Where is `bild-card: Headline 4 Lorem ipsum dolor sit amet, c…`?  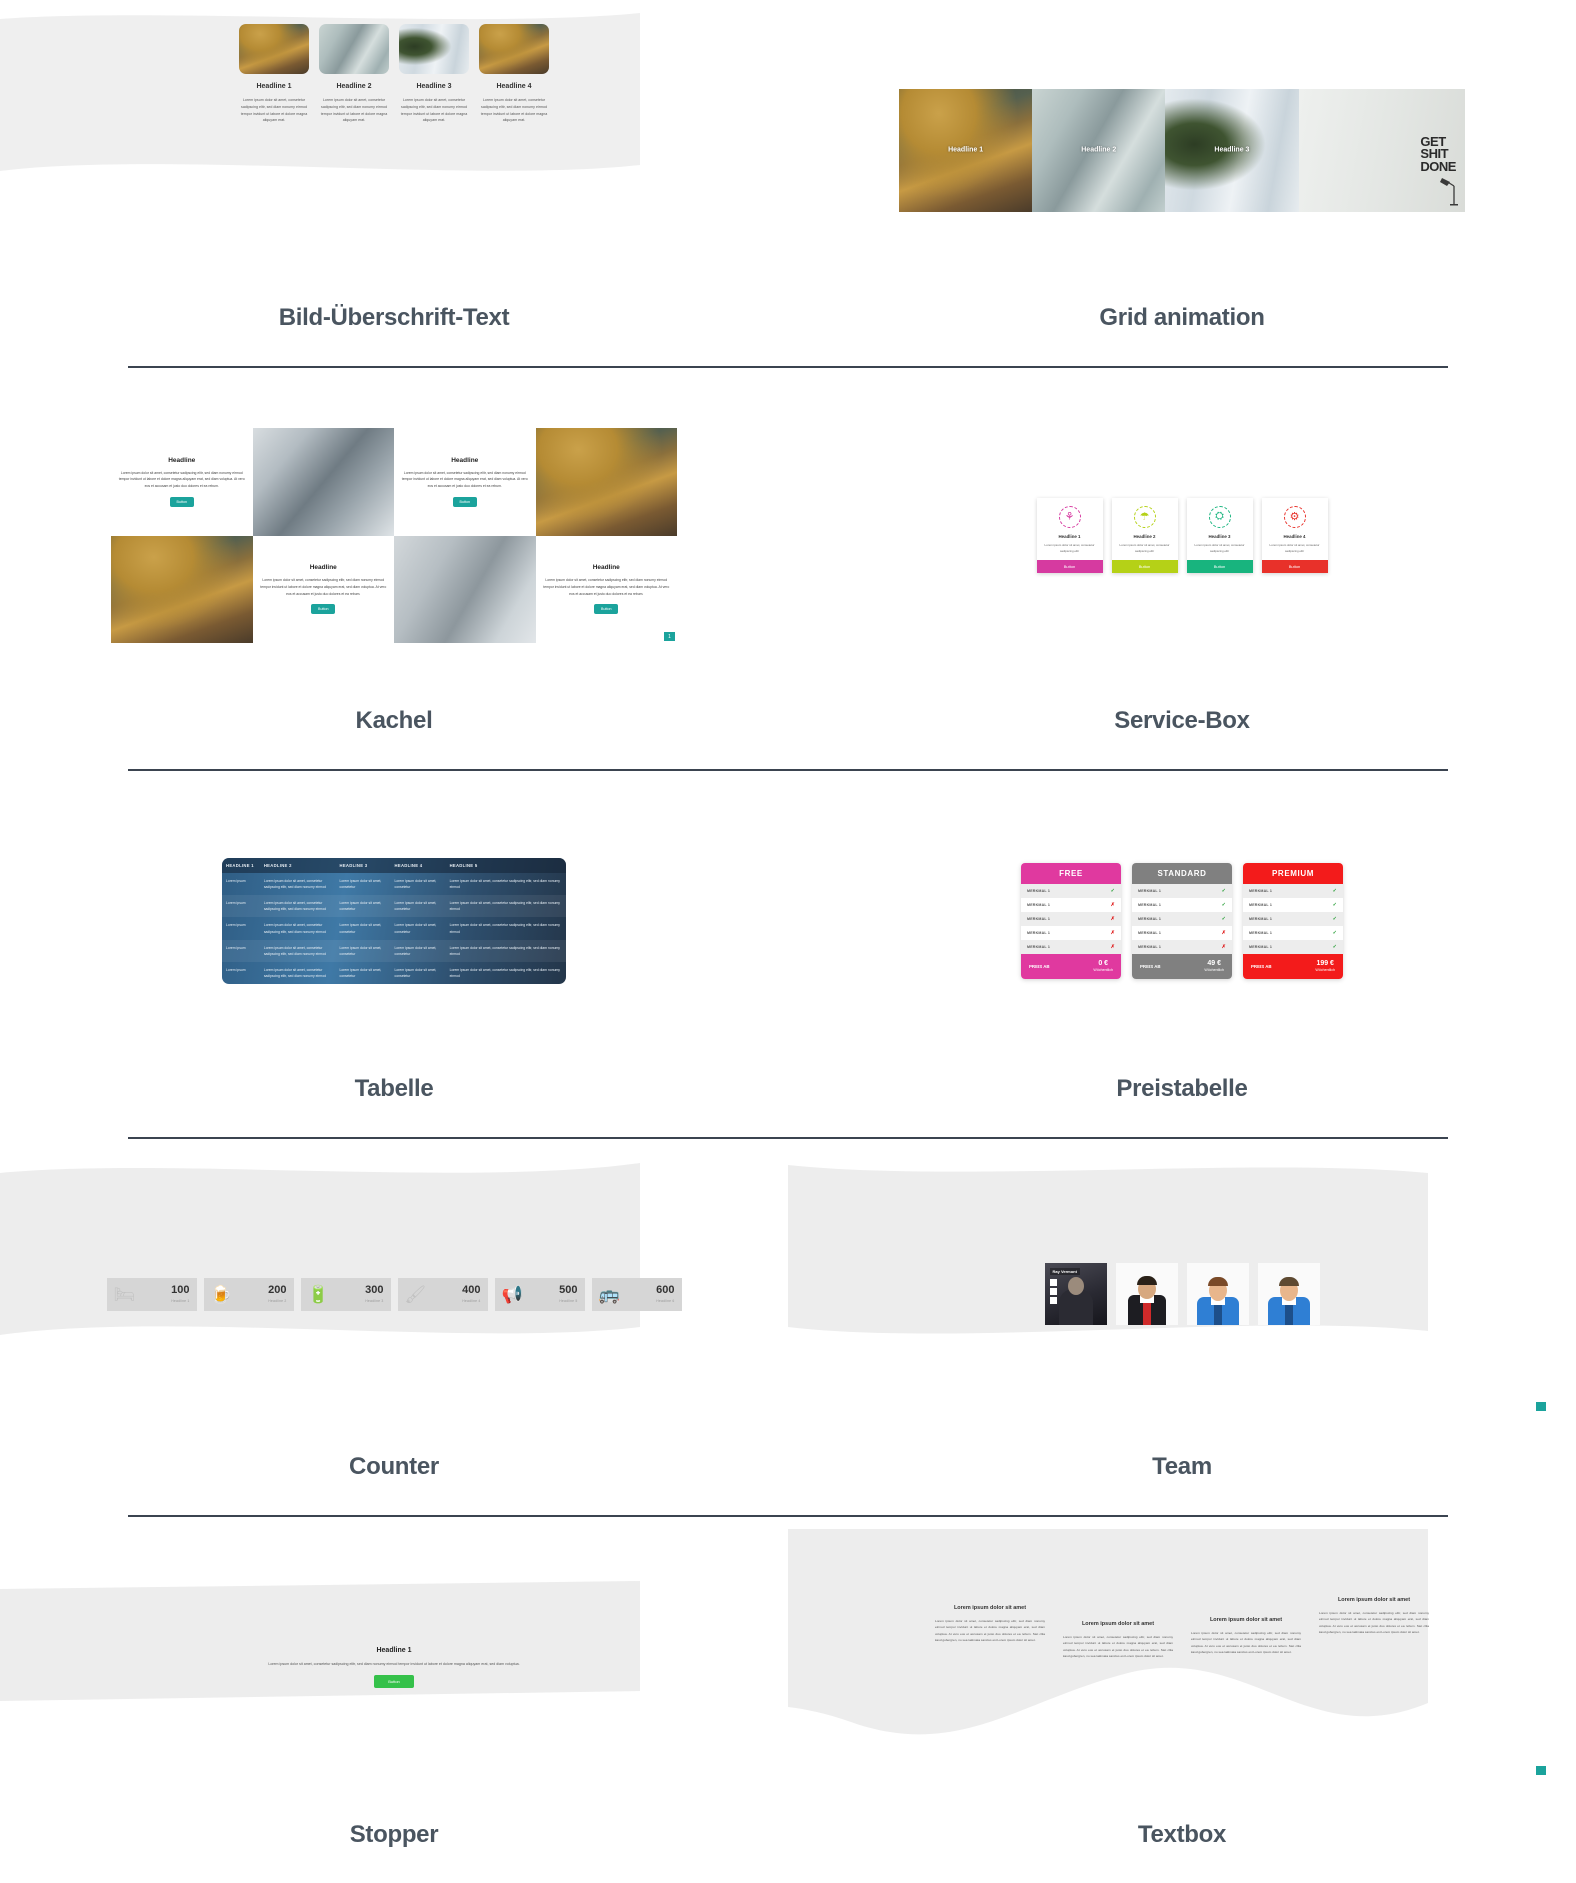 bild-card: Headline 4 Lorem ipsum dolor sit amet, c… is located at coordinates (514, 74).